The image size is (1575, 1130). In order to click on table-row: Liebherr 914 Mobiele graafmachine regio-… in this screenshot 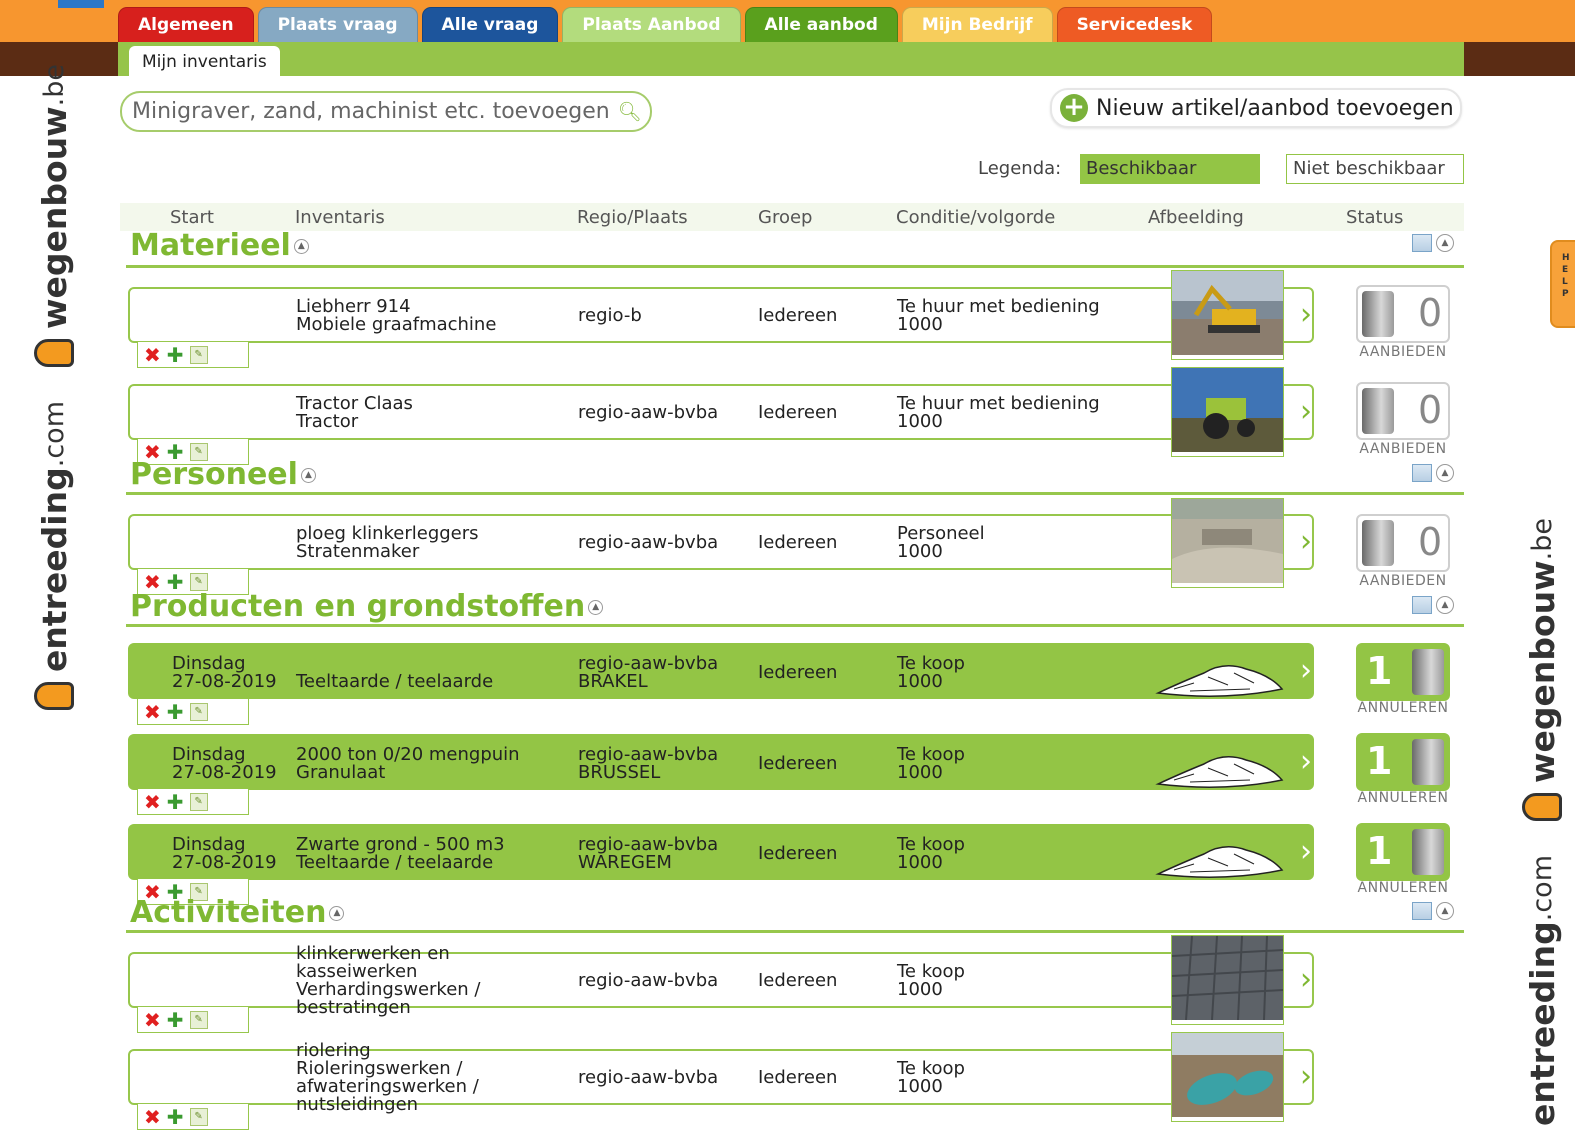, I will do `click(721, 315)`.